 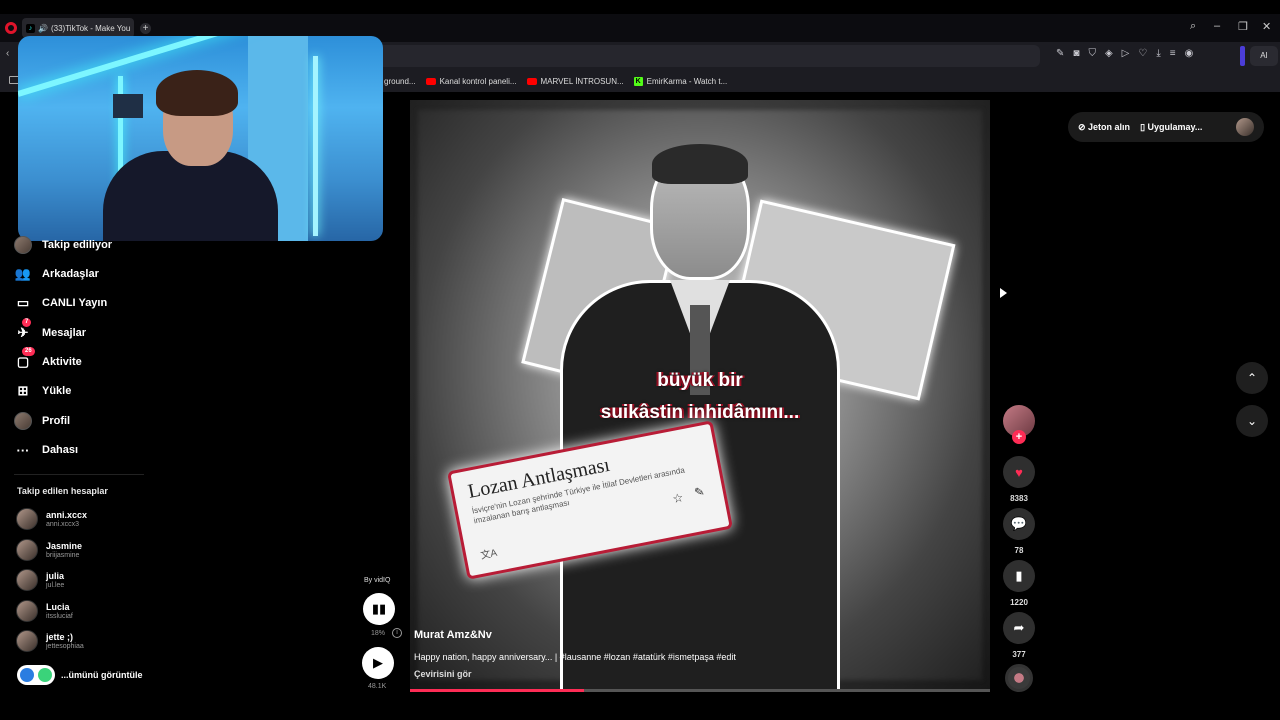 What do you see at coordinates (78, 28) in the screenshot?
I see `browser-tab: ♪ 🔊 (33)TikTok - Make You` at bounding box center [78, 28].